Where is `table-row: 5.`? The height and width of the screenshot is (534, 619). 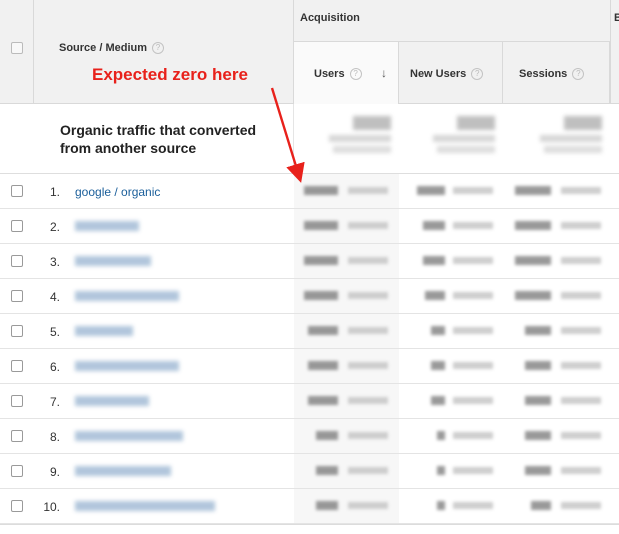 table-row: 5. is located at coordinates (309, 331).